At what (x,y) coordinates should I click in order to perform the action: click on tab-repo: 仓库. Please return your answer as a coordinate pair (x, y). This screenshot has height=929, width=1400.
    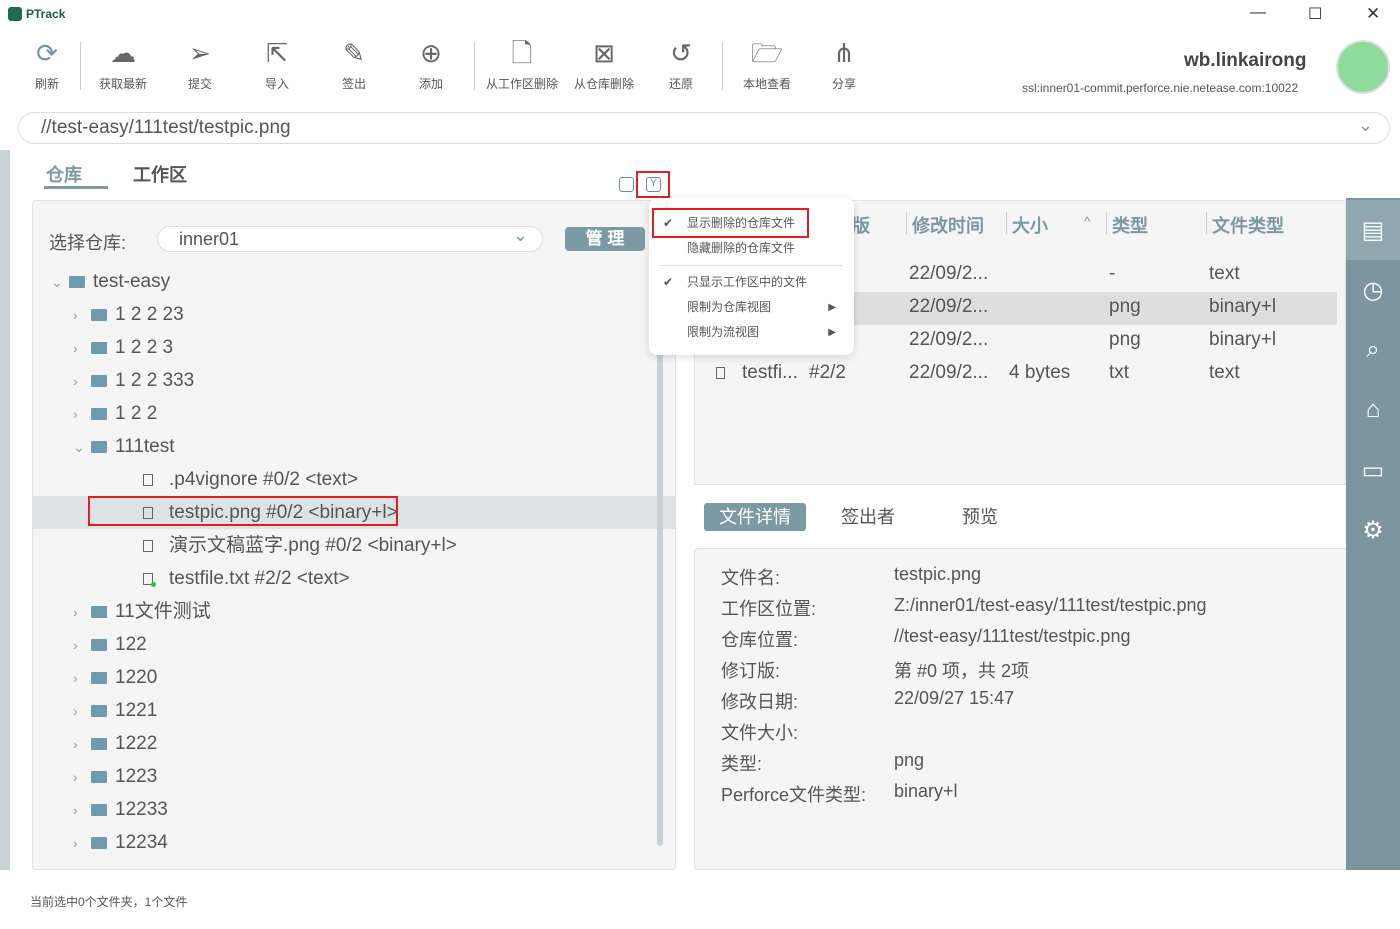
    Looking at the image, I should click on (64, 174).